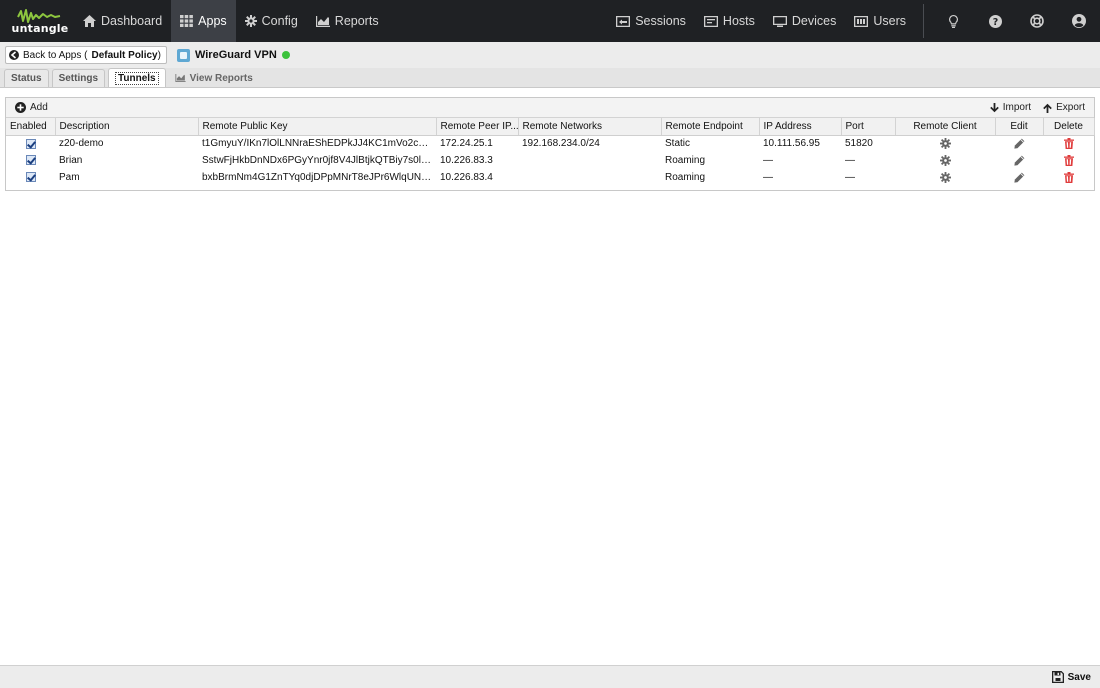 The width and height of the screenshot is (1100, 688). Describe the element at coordinates (1079, 21) in the screenshot. I see `account-button` at that location.